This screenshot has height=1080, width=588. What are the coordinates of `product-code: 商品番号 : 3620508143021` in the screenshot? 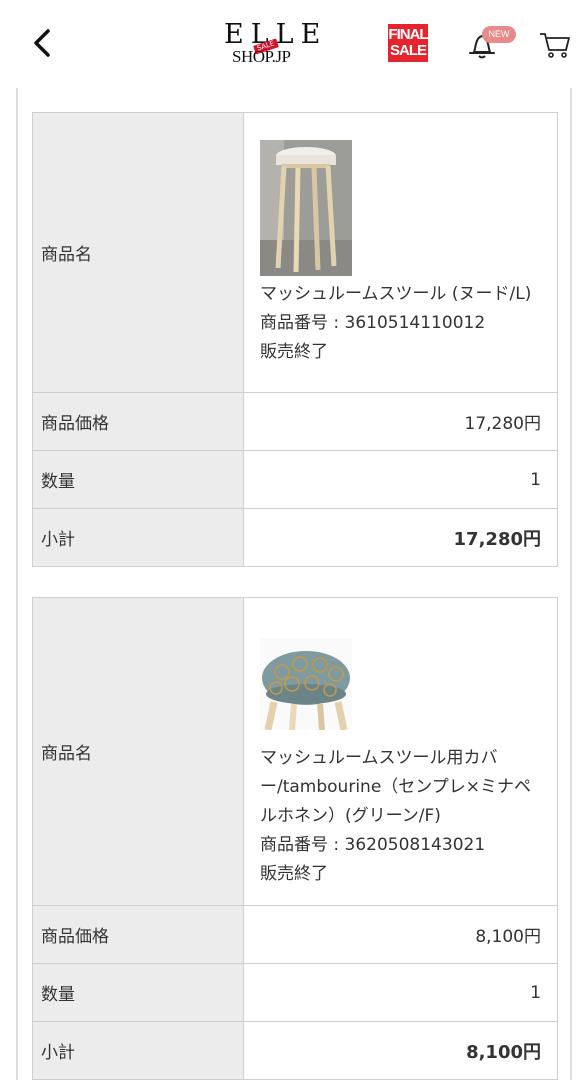 It's located at (373, 845).